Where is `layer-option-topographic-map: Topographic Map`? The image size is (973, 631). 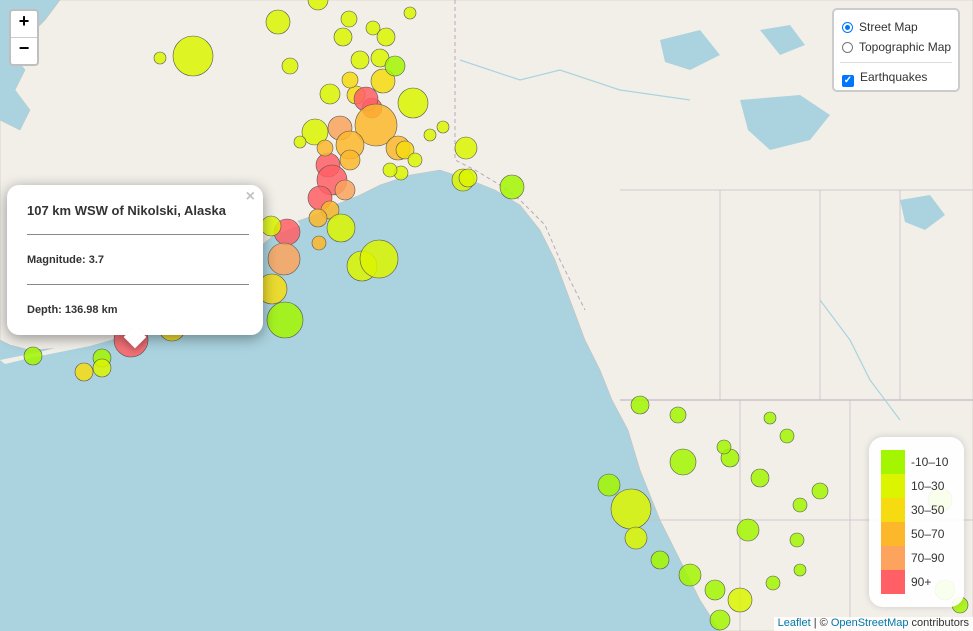 layer-option-topographic-map: Topographic Map is located at coordinates (896, 47).